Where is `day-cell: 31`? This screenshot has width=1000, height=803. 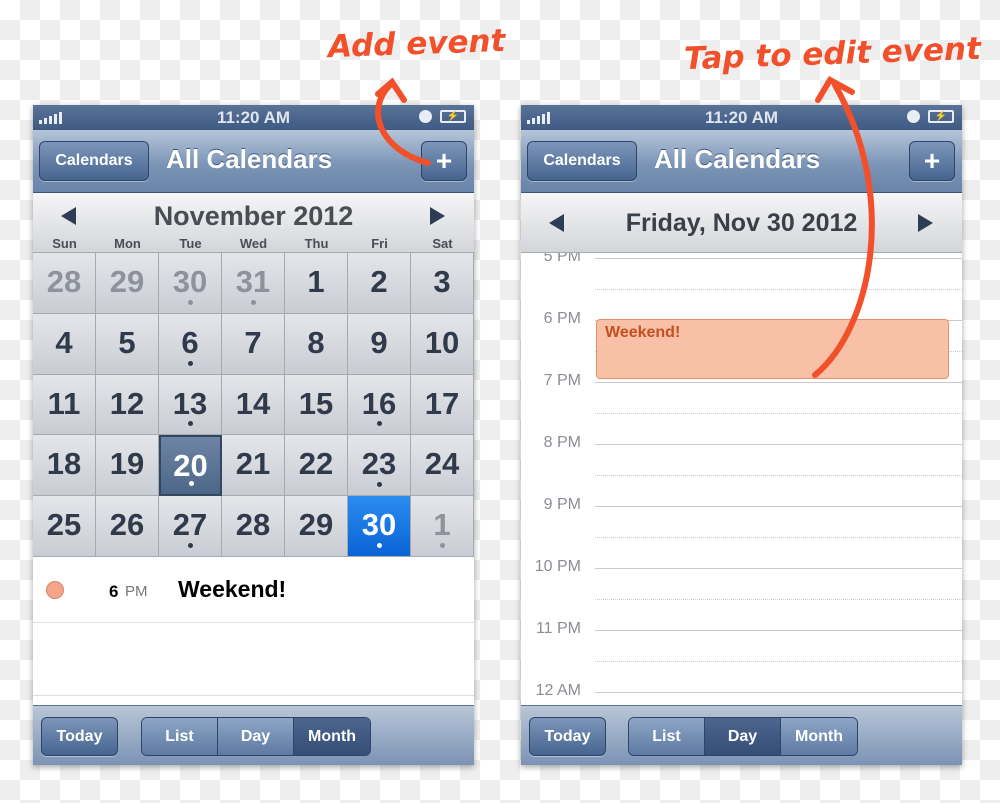 day-cell: 31 is located at coordinates (253, 283).